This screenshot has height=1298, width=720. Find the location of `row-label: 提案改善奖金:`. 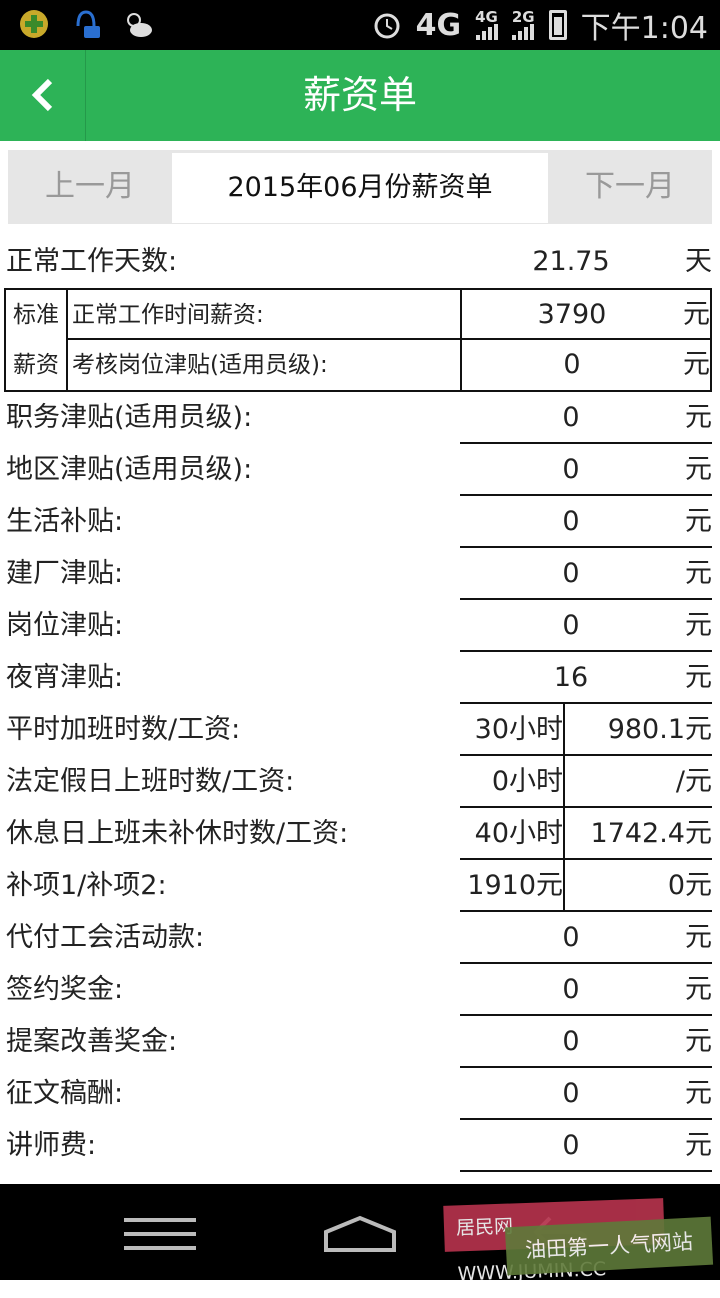

row-label: 提案改善奖金: is located at coordinates (92, 1041).